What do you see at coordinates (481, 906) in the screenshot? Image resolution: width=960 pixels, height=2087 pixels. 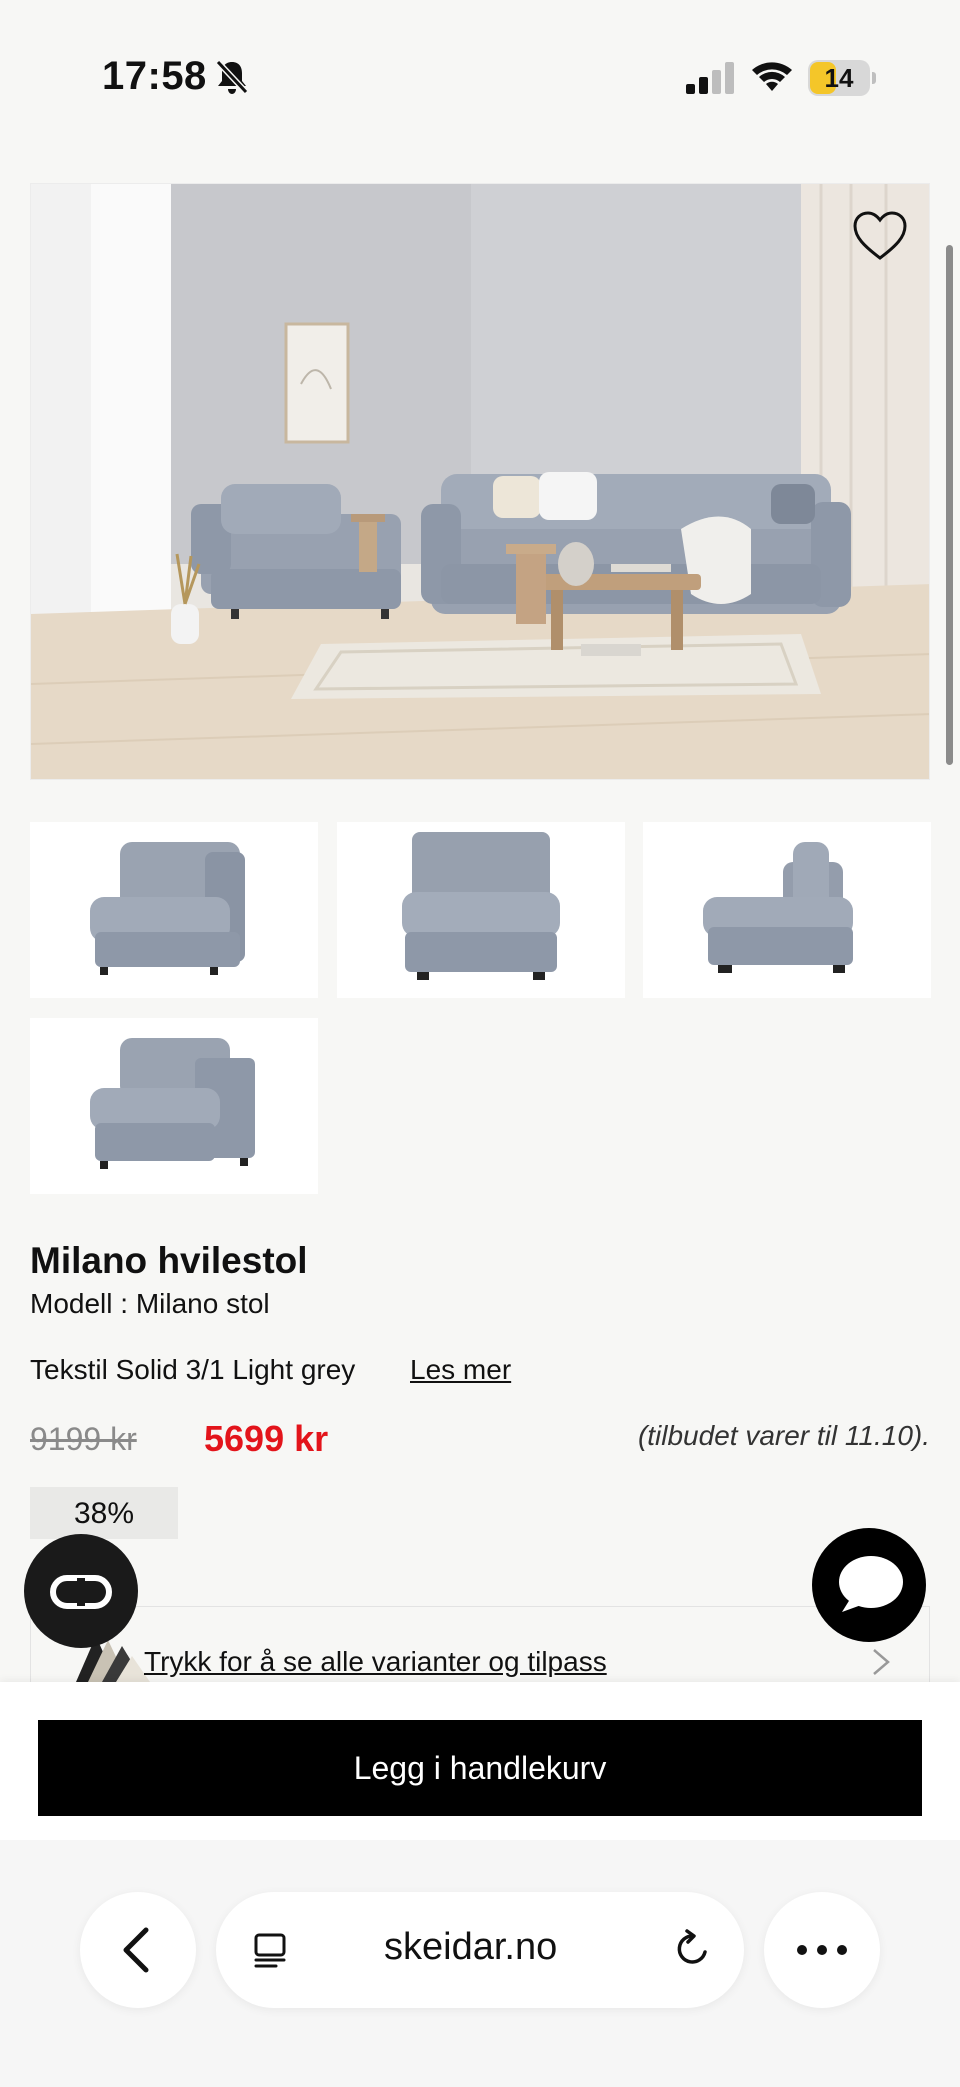 I see `chair-thumbnail-front` at bounding box center [481, 906].